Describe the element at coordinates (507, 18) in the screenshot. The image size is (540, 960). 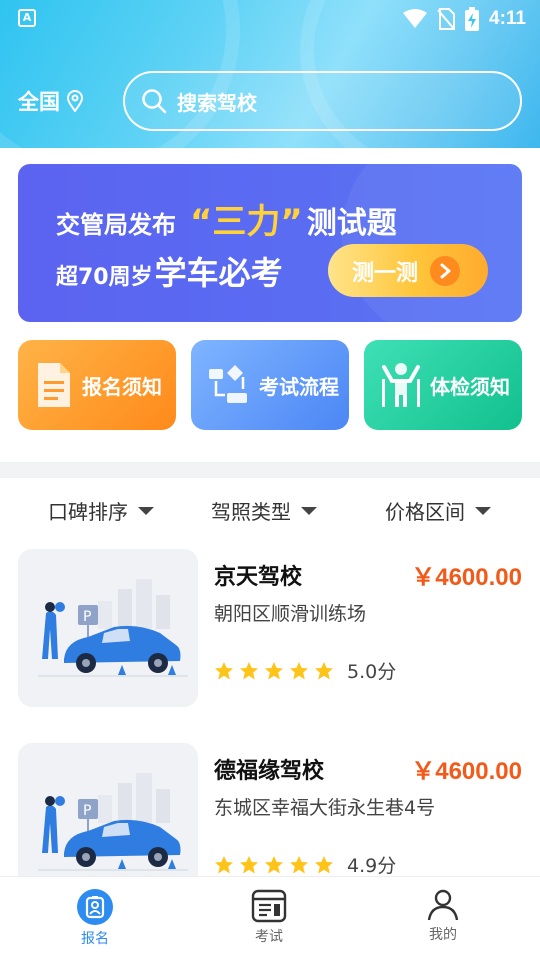
I see `clock: 4:11` at that location.